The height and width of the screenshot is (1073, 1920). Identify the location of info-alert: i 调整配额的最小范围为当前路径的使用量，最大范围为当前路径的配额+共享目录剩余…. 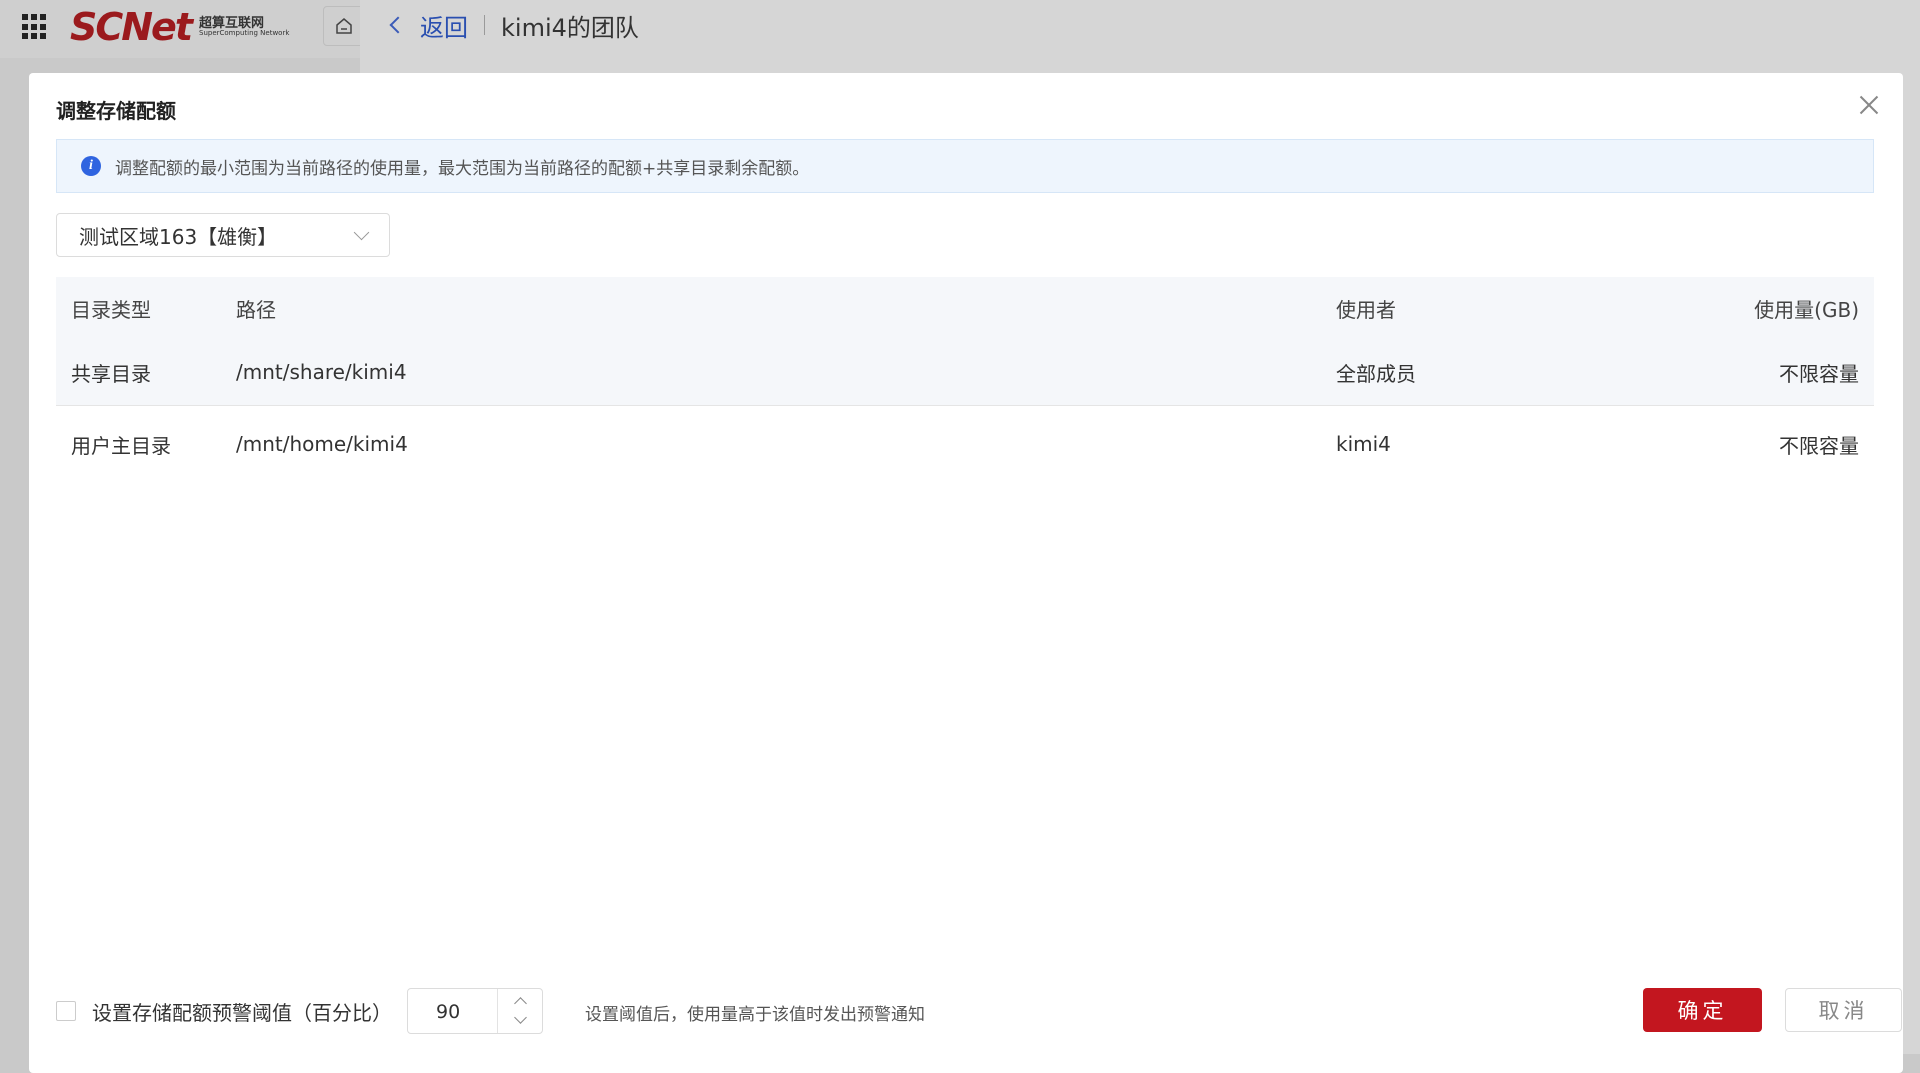
(965, 166).